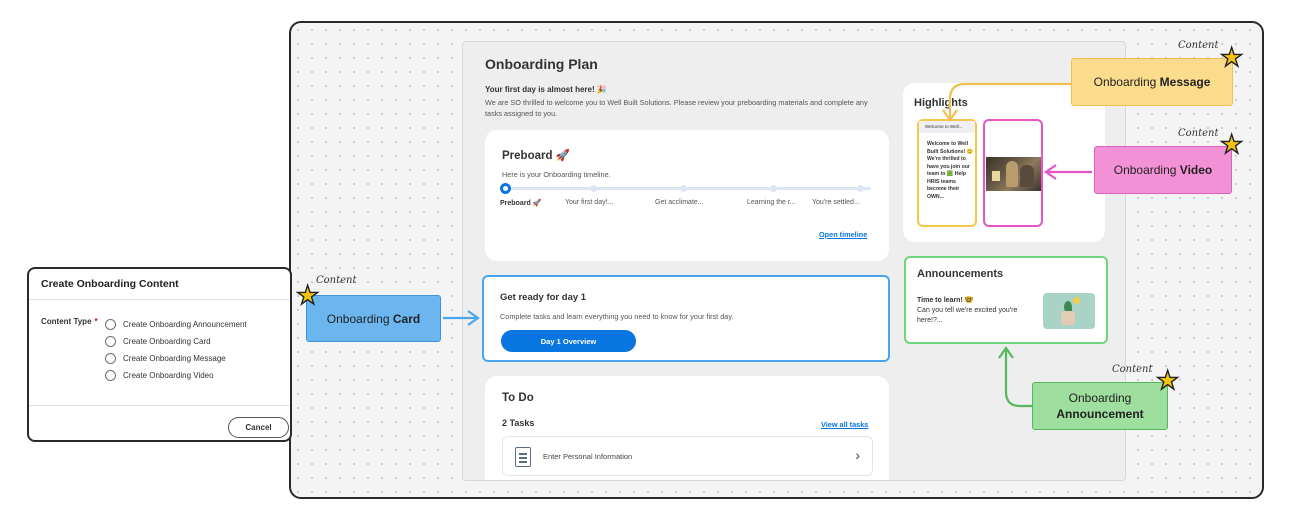 The height and width of the screenshot is (525, 1292). What do you see at coordinates (843, 234) in the screenshot?
I see `open-timeline-link: Open timeline` at bounding box center [843, 234].